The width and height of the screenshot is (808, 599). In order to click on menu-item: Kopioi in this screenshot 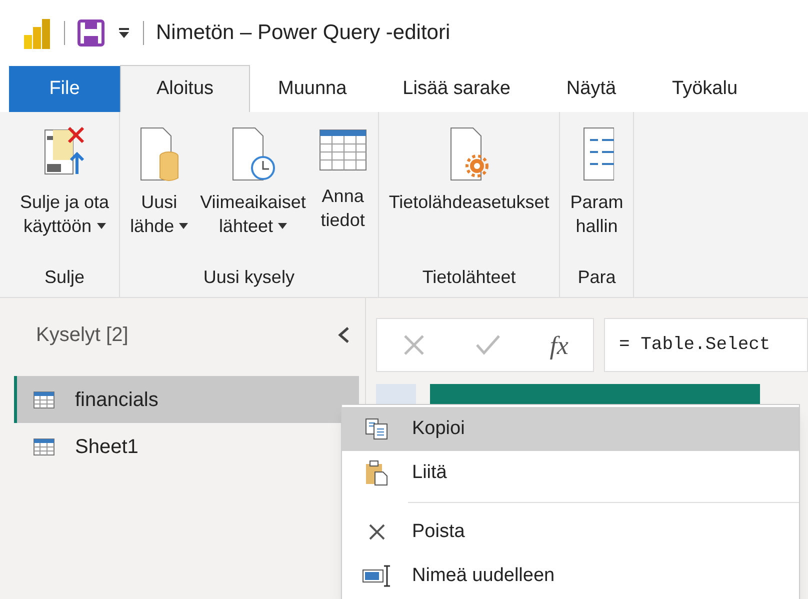, I will do `click(570, 429)`.